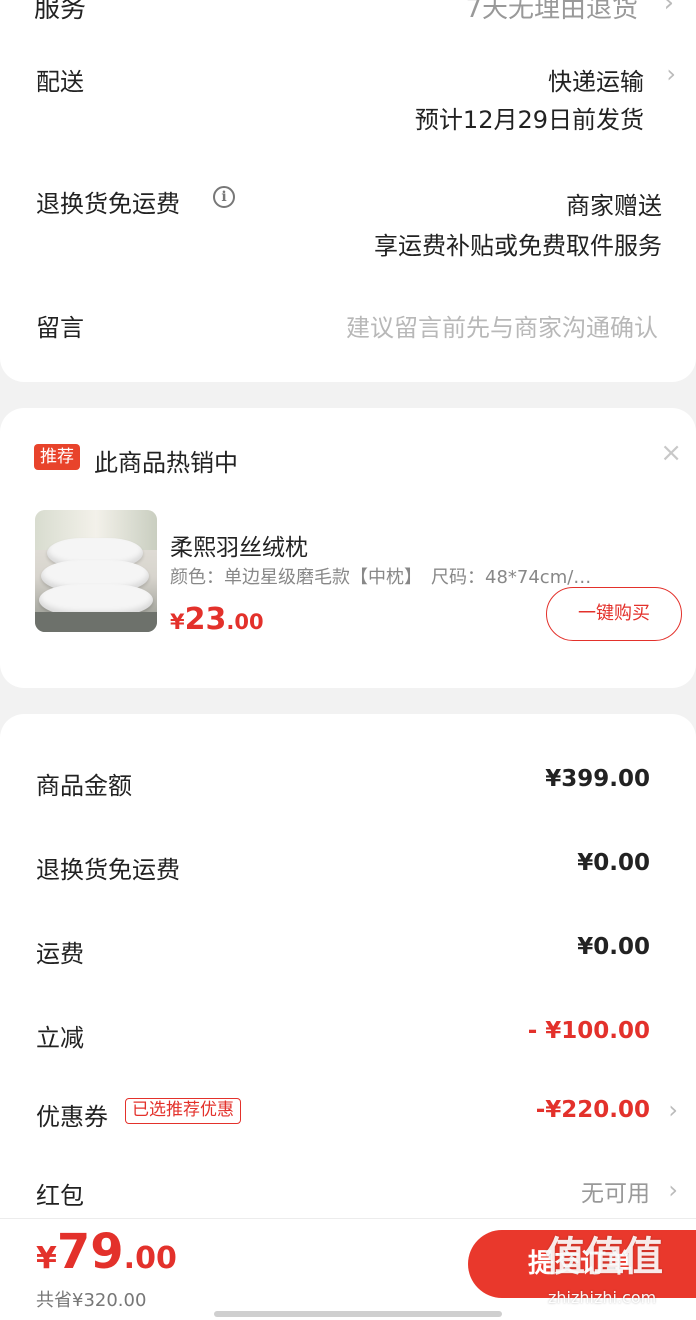 The width and height of the screenshot is (696, 1320). What do you see at coordinates (239, 545) in the screenshot?
I see `product-name: 柔熙羽丝绒枕` at bounding box center [239, 545].